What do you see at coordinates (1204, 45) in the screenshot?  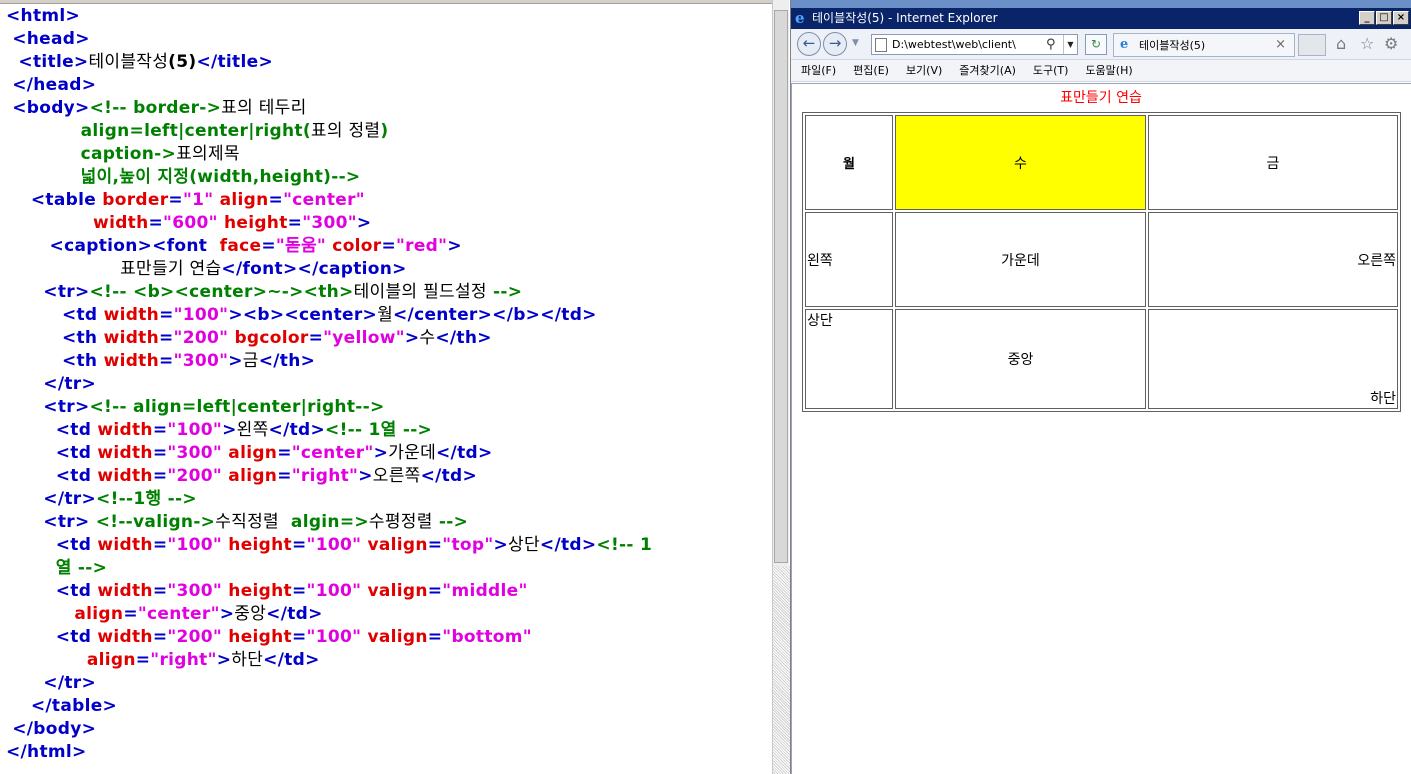 I see `browser-tab: e 테이블작성(5) ×` at bounding box center [1204, 45].